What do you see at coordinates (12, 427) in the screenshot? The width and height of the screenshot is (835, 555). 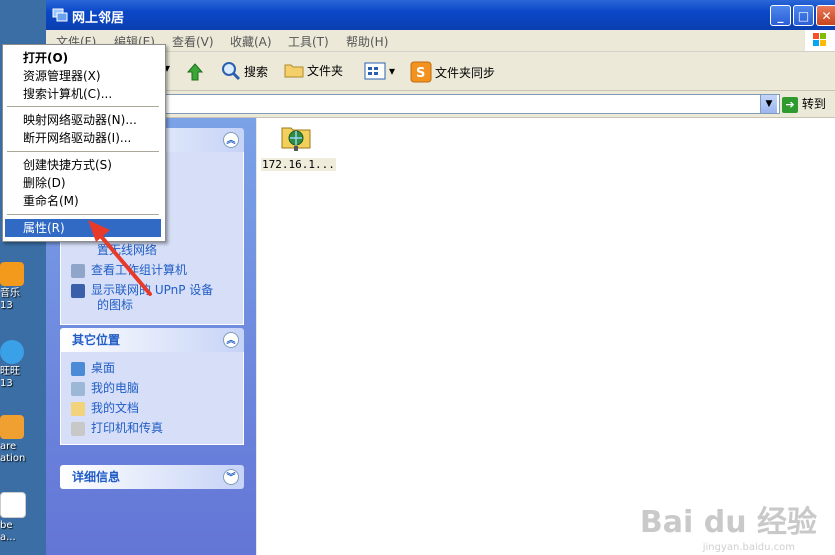 I see `app-icon` at bounding box center [12, 427].